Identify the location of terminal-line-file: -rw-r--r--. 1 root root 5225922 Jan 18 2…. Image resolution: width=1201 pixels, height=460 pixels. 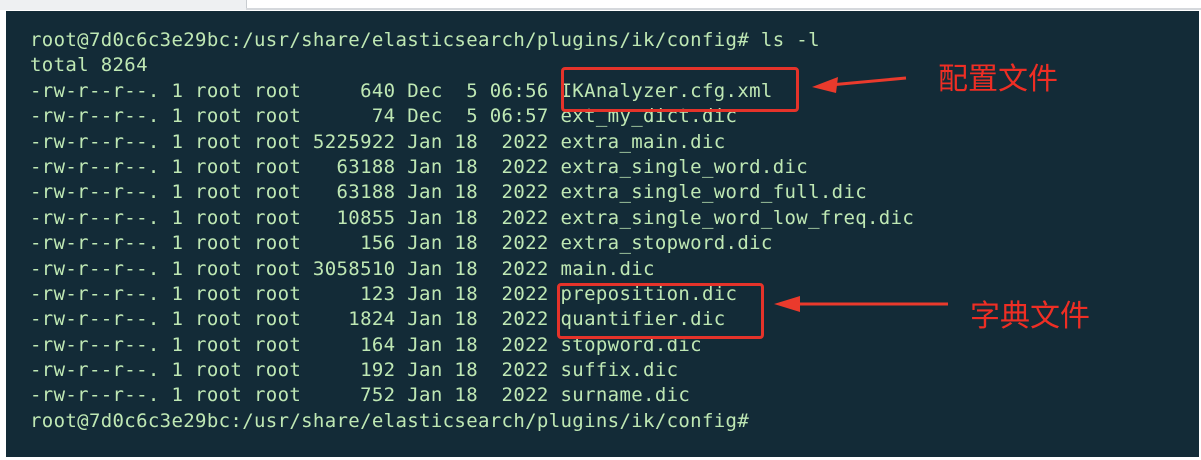
(378, 141).